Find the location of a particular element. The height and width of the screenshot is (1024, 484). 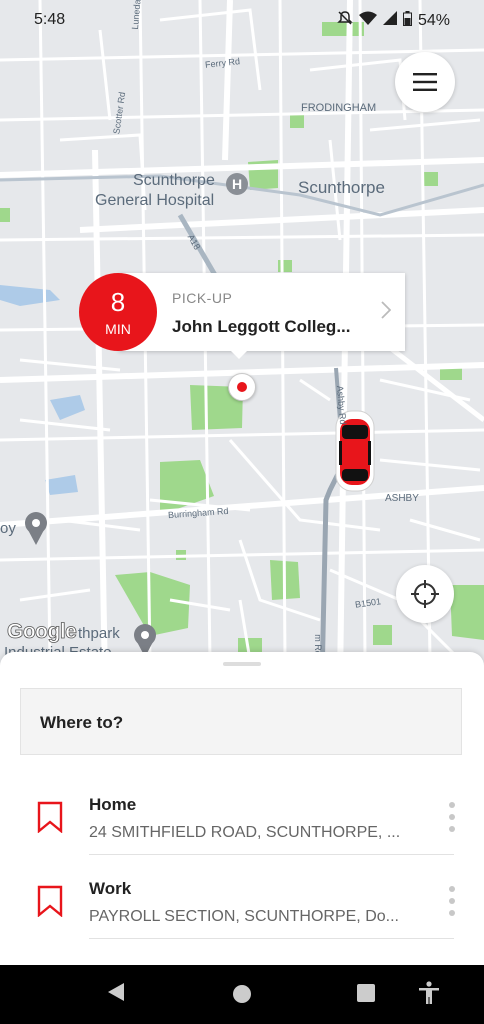

map-label-oy: oy is located at coordinates (8, 528).